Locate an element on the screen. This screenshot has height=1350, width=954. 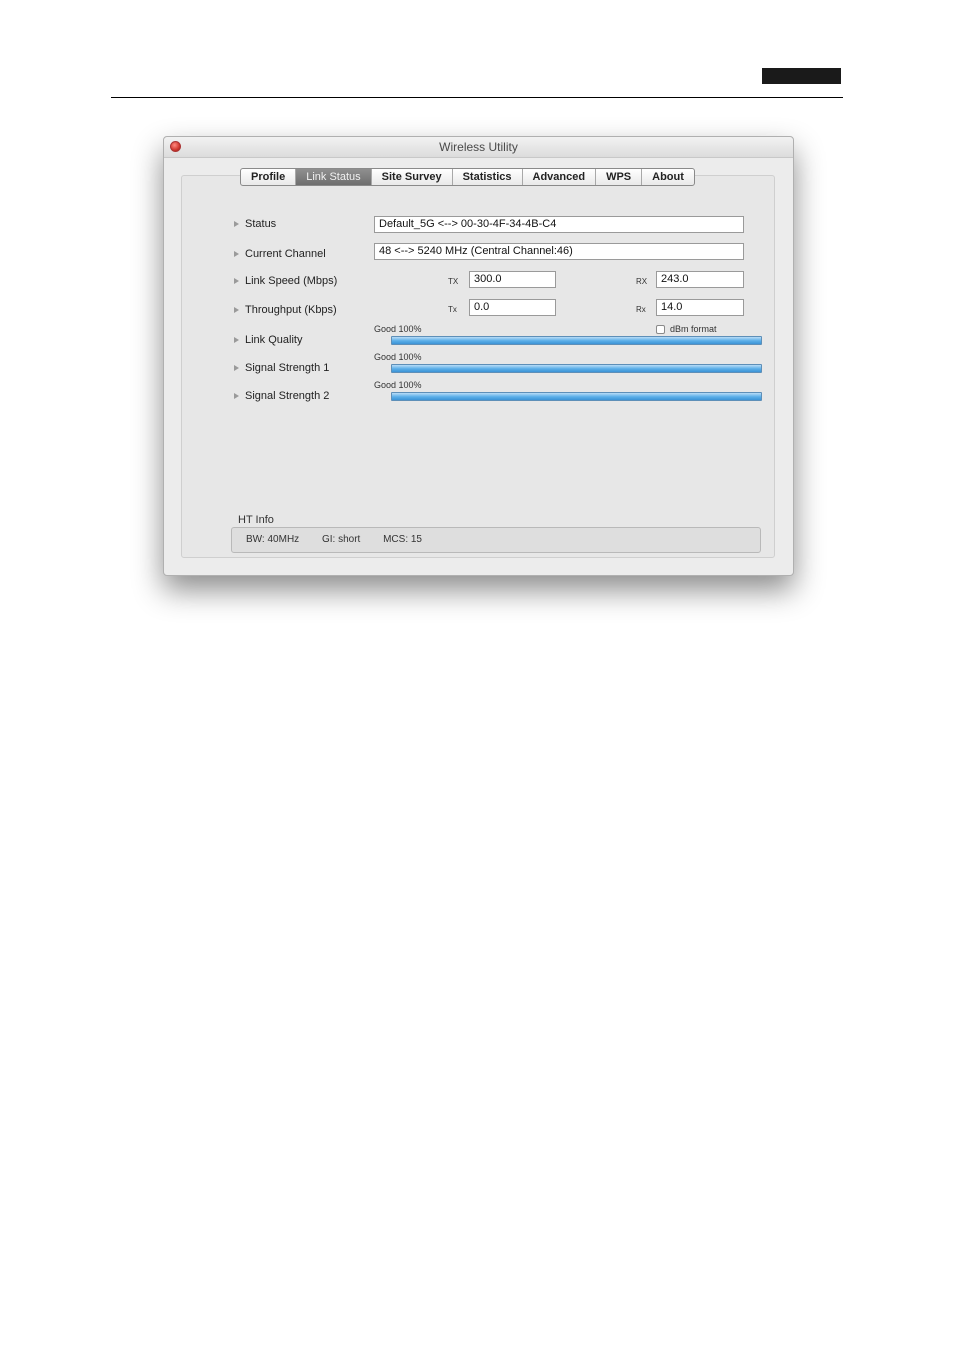
signal-strength-1-bar is located at coordinates (576, 368).